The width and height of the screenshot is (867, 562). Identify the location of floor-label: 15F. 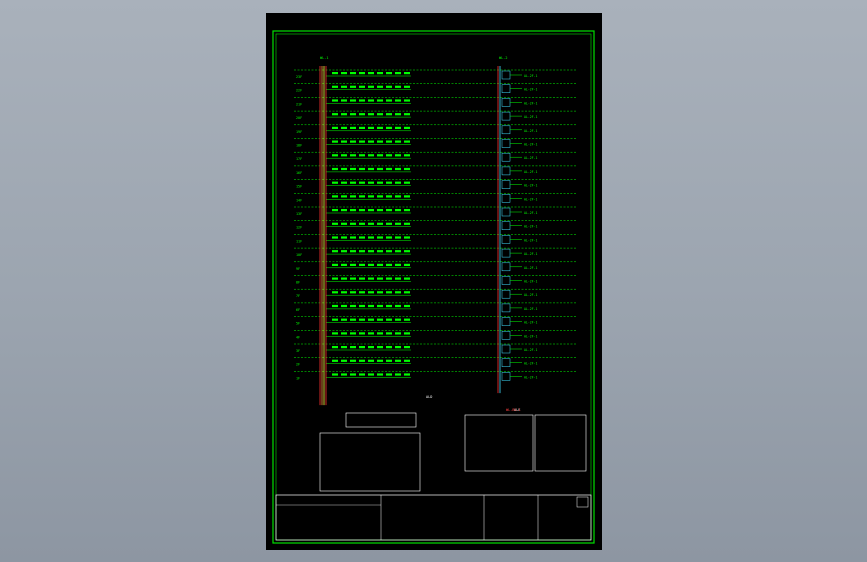
(299, 187).